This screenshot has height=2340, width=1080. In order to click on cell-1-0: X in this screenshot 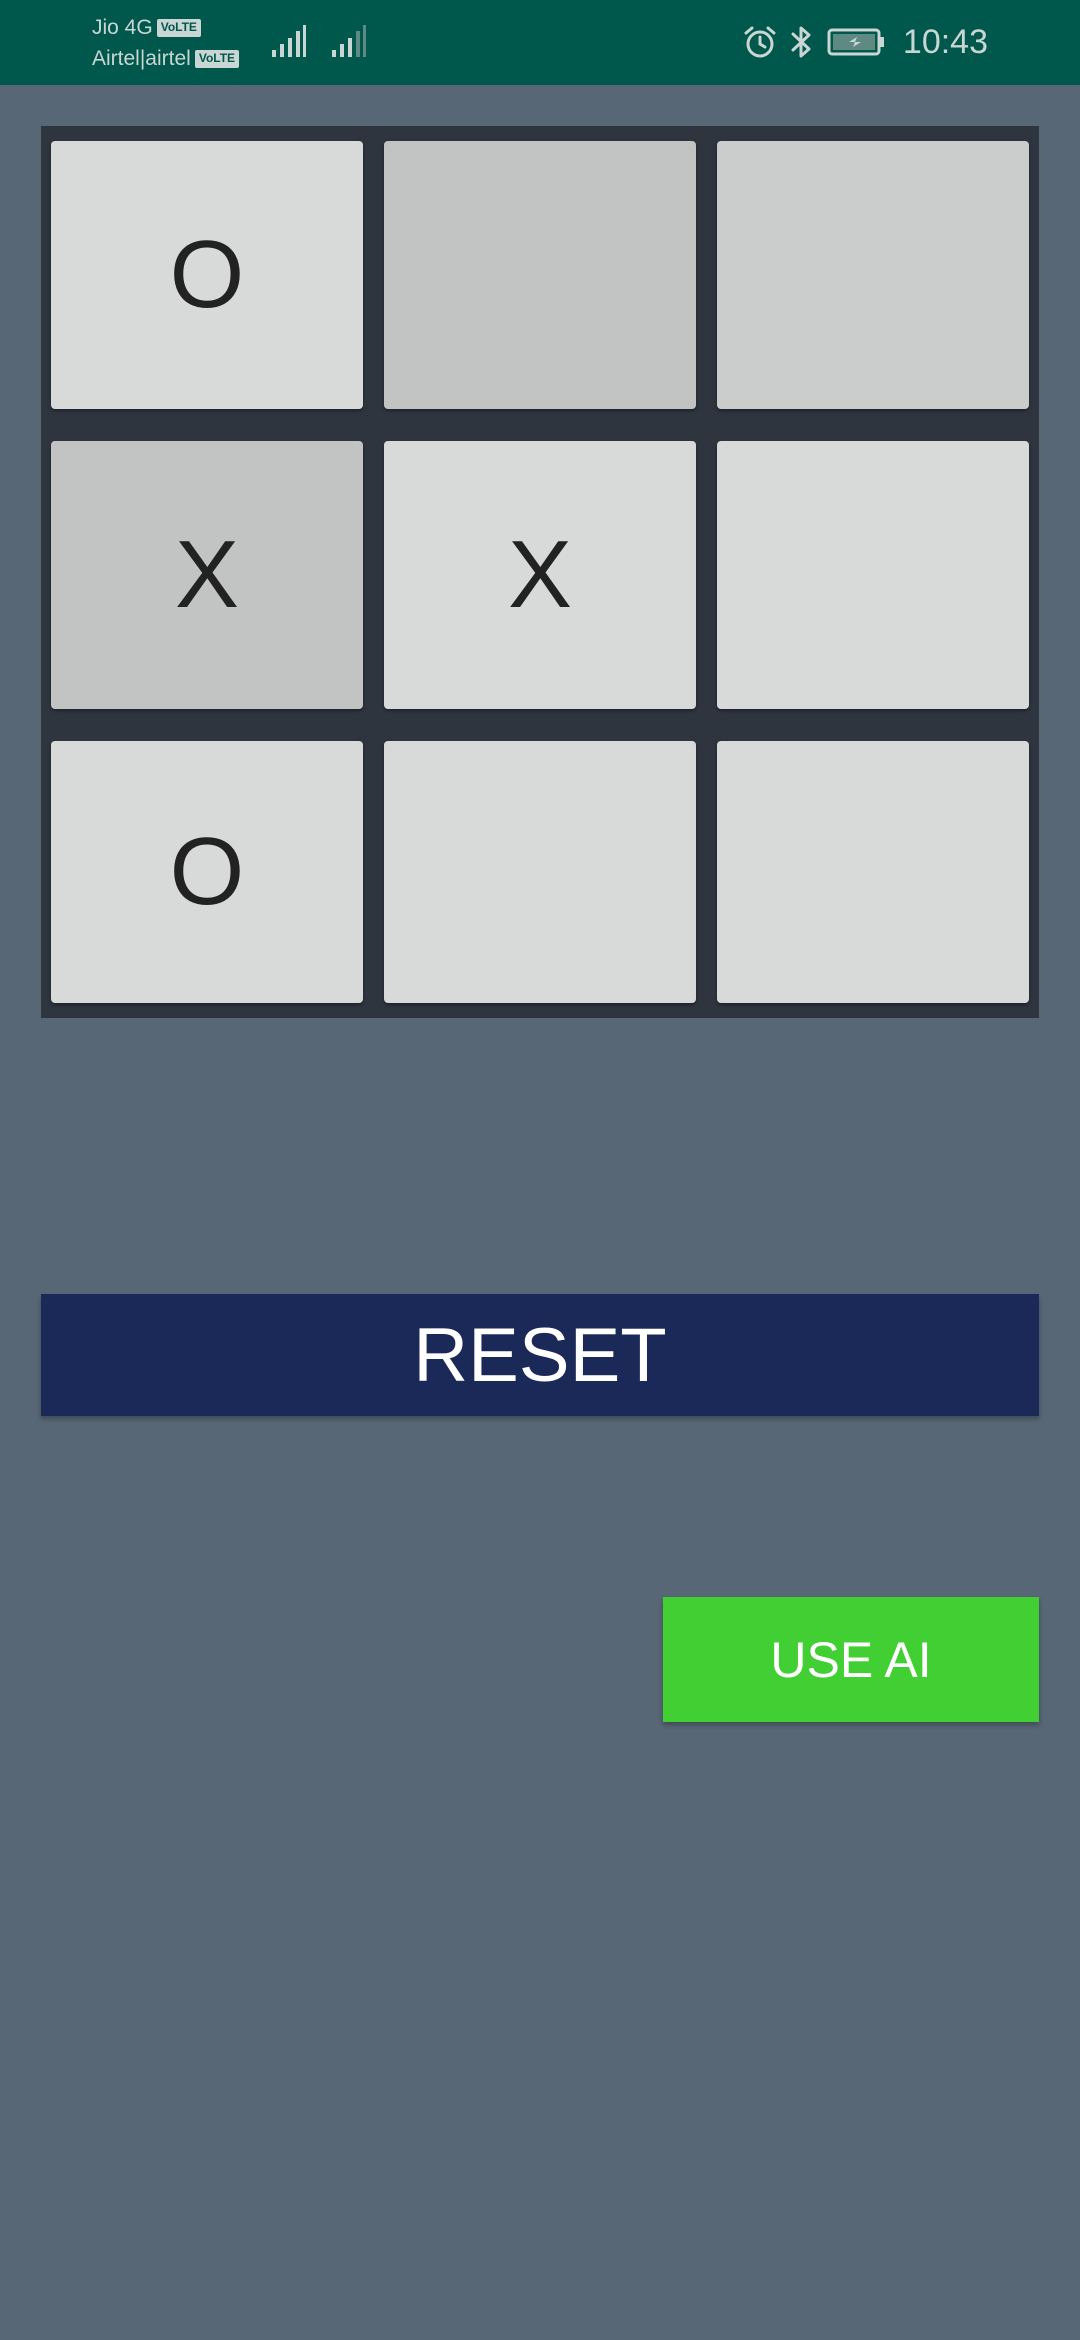, I will do `click(207, 575)`.